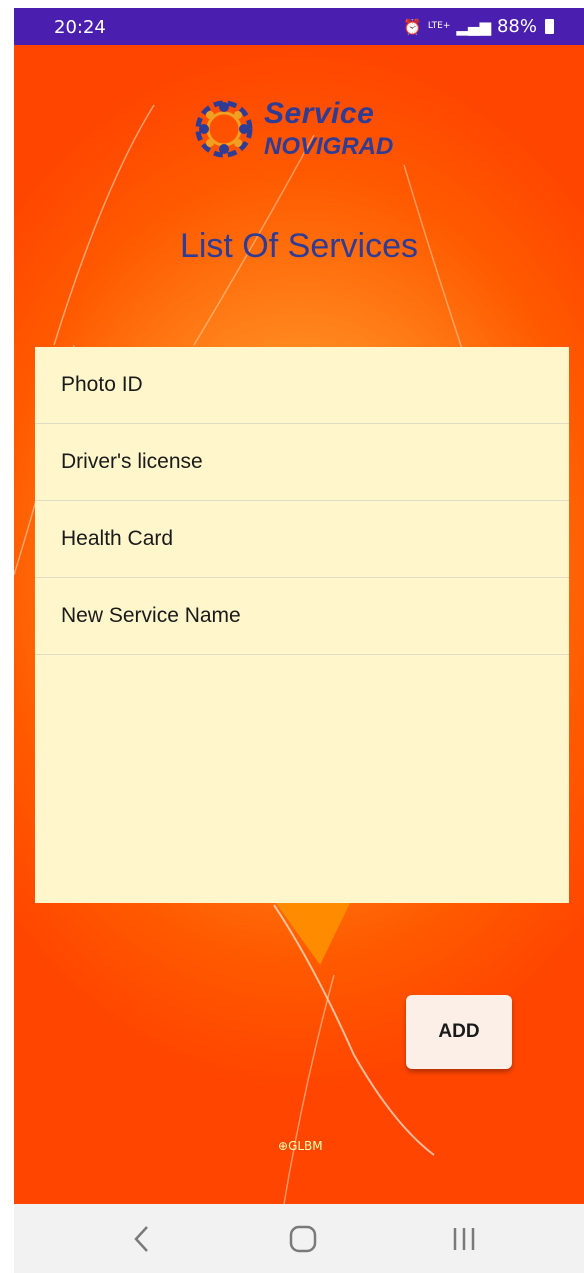 This screenshot has height=1273, width=584. I want to click on logo-subtitle: NOVIGRAD, so click(329, 146).